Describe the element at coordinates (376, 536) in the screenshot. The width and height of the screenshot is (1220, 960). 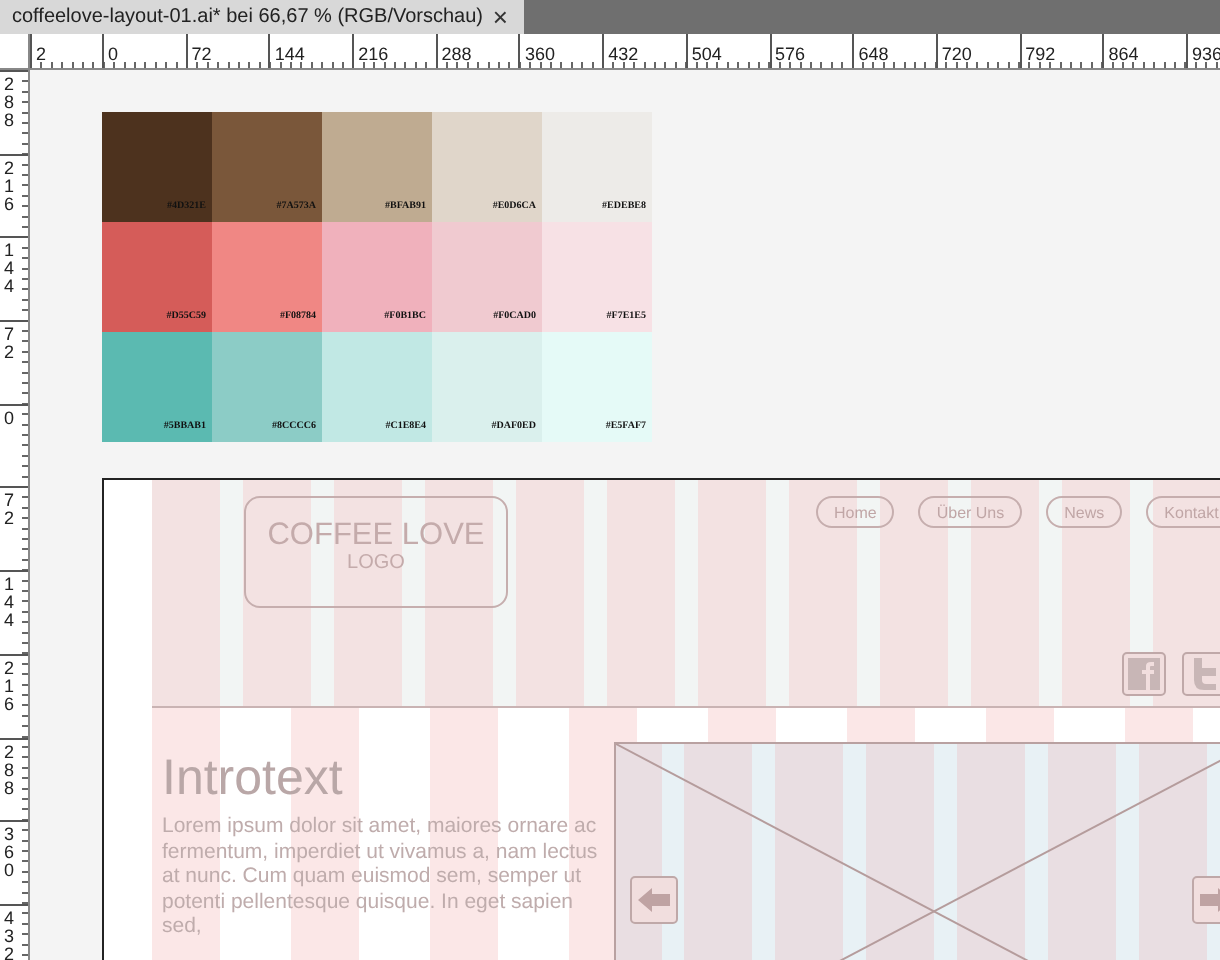
I see `logo-title: COFFEE LOVE` at that location.